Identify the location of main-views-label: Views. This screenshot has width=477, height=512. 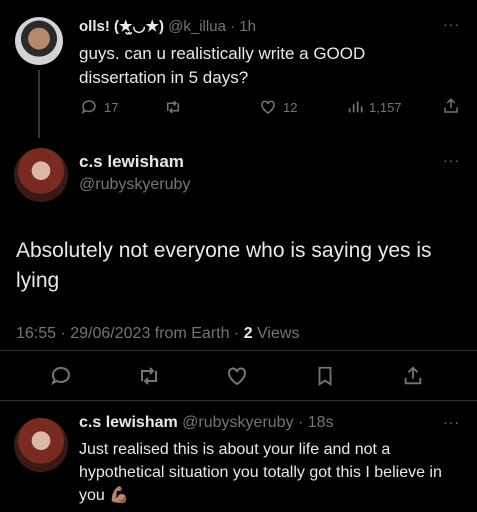
(278, 333).